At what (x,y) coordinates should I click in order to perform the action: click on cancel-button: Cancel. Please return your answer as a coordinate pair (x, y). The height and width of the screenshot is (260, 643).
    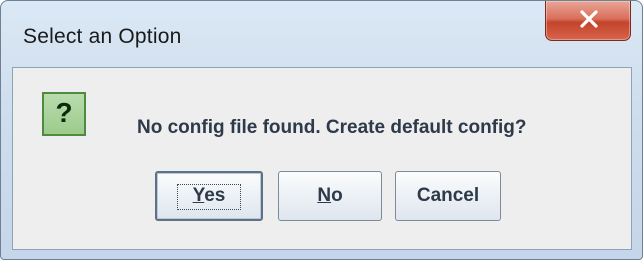
    Looking at the image, I should click on (448, 196).